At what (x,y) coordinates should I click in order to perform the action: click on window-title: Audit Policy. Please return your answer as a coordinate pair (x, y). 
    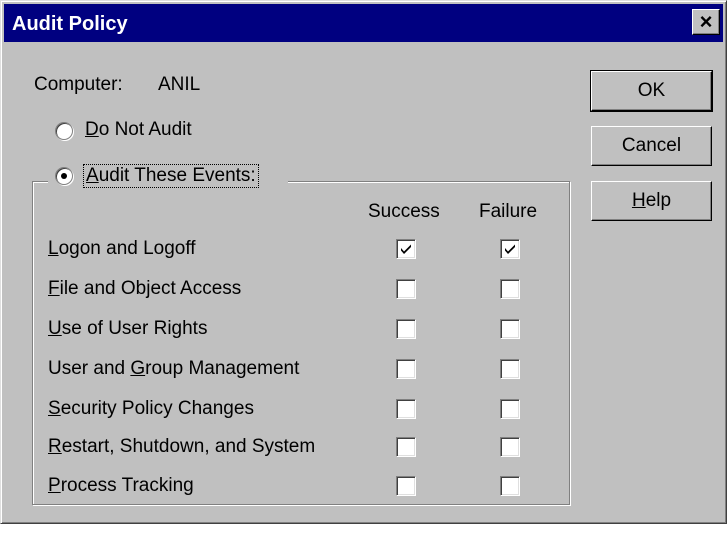
    Looking at the image, I should click on (70, 24).